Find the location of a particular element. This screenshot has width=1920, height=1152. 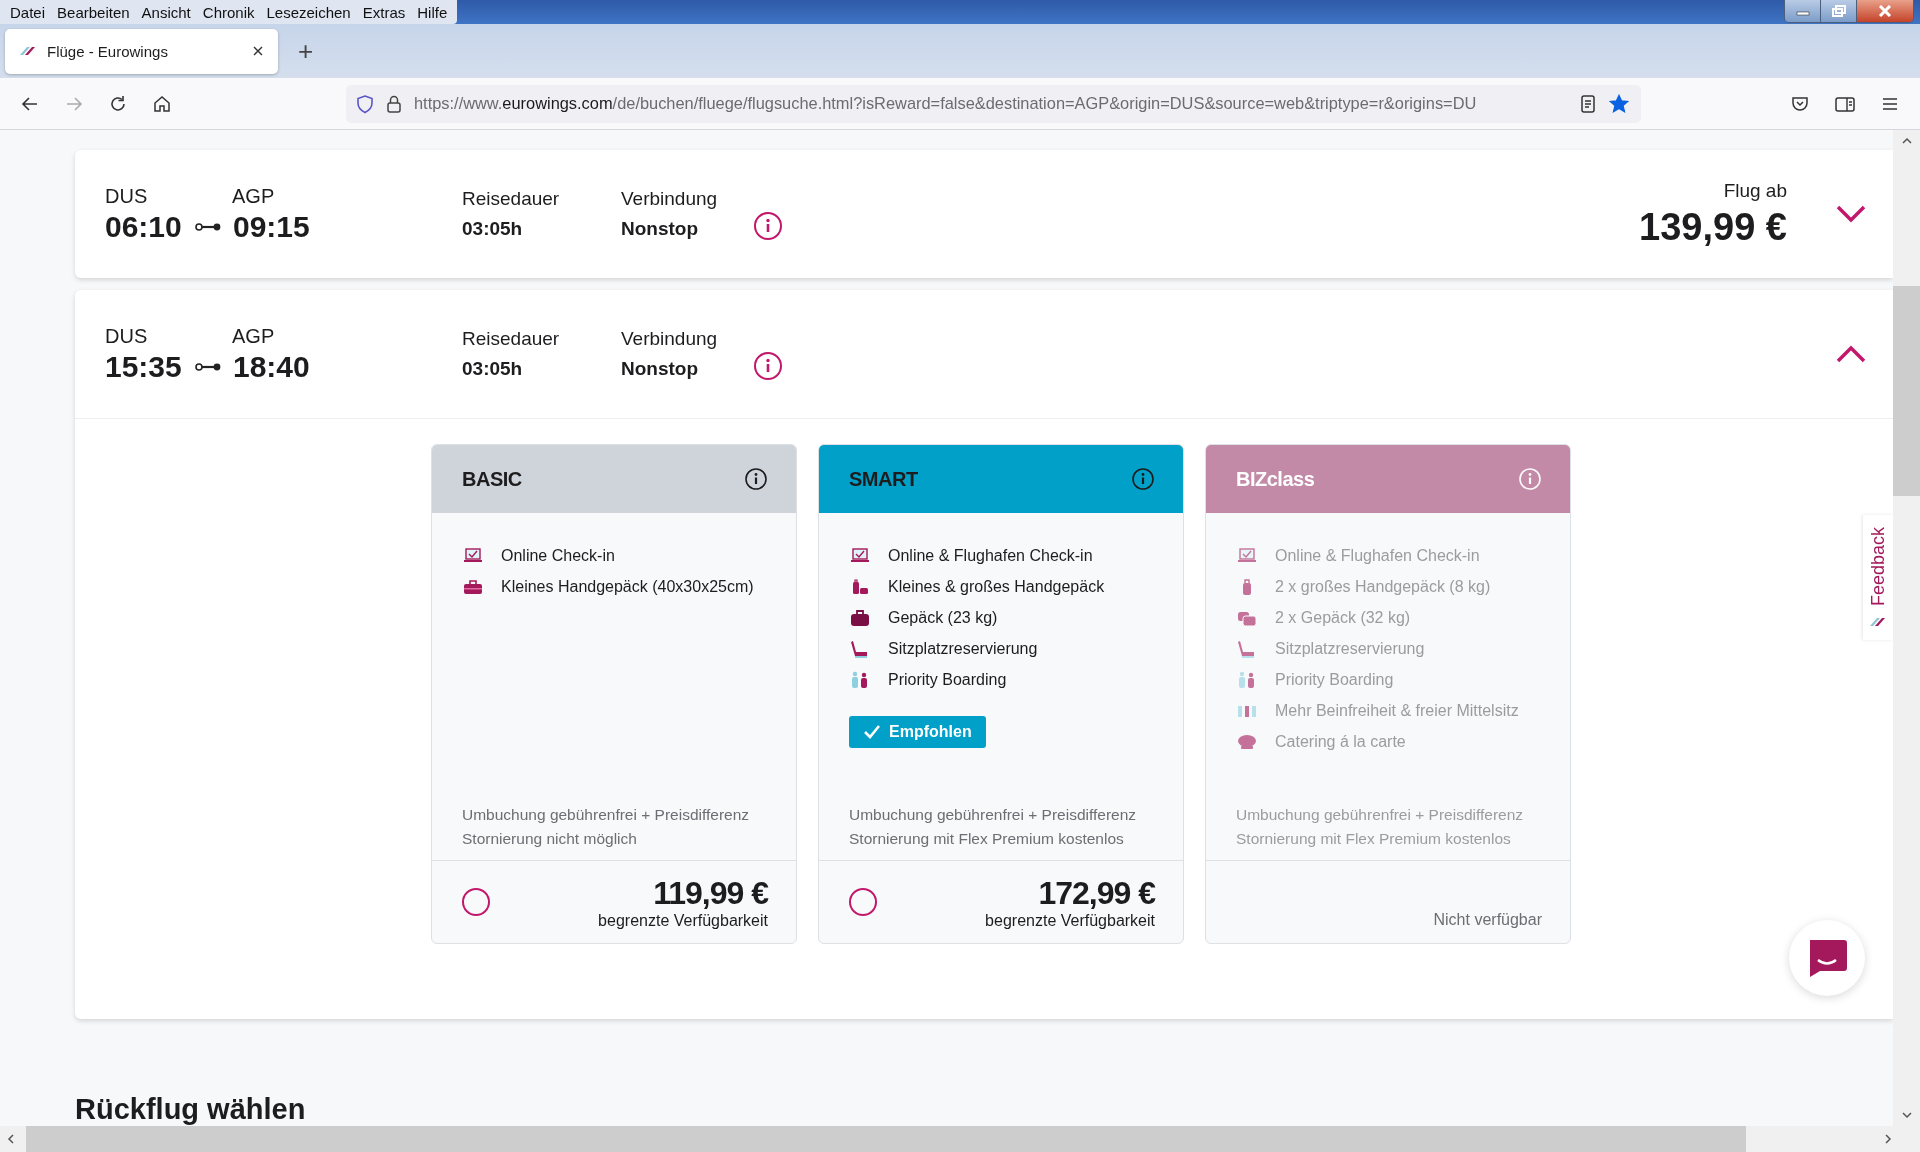

fare-feature: Kleines Handgepäck (40x30x25cm) is located at coordinates (627, 587).